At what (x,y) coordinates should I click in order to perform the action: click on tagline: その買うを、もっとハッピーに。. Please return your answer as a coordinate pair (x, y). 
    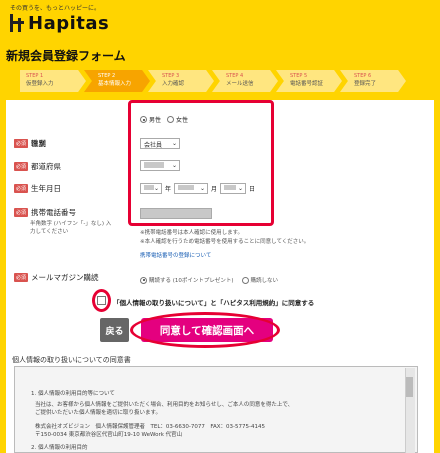
    Looking at the image, I should click on (55, 8).